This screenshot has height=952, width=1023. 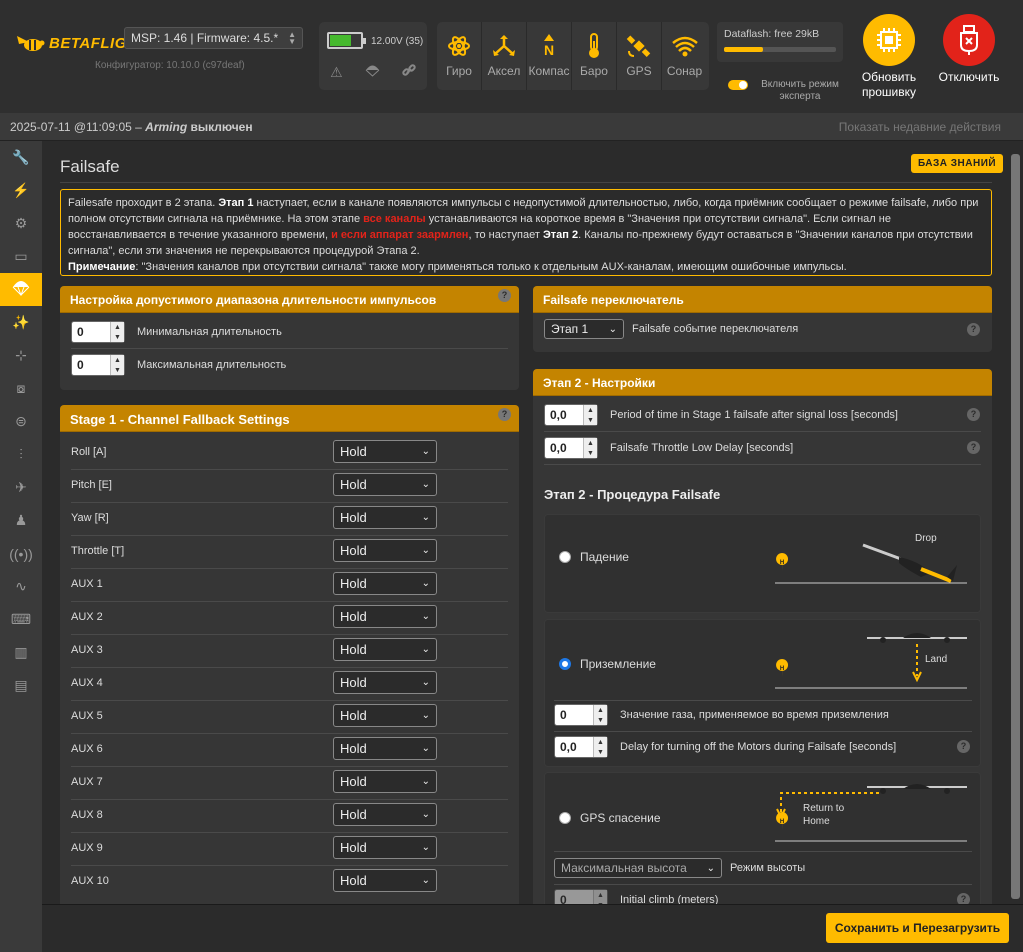 What do you see at coordinates (565, 818) in the screenshot?
I see `gps-rescue-radio` at bounding box center [565, 818].